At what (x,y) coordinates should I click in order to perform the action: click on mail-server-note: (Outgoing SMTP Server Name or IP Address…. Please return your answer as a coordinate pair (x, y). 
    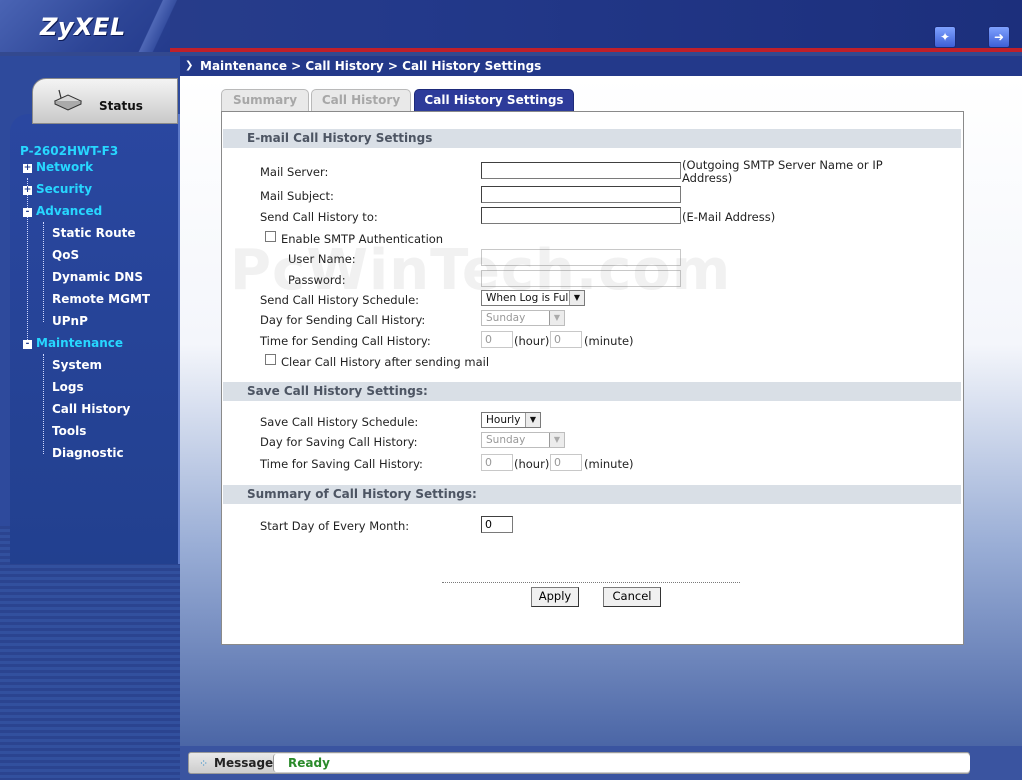
    Looking at the image, I should click on (782, 171).